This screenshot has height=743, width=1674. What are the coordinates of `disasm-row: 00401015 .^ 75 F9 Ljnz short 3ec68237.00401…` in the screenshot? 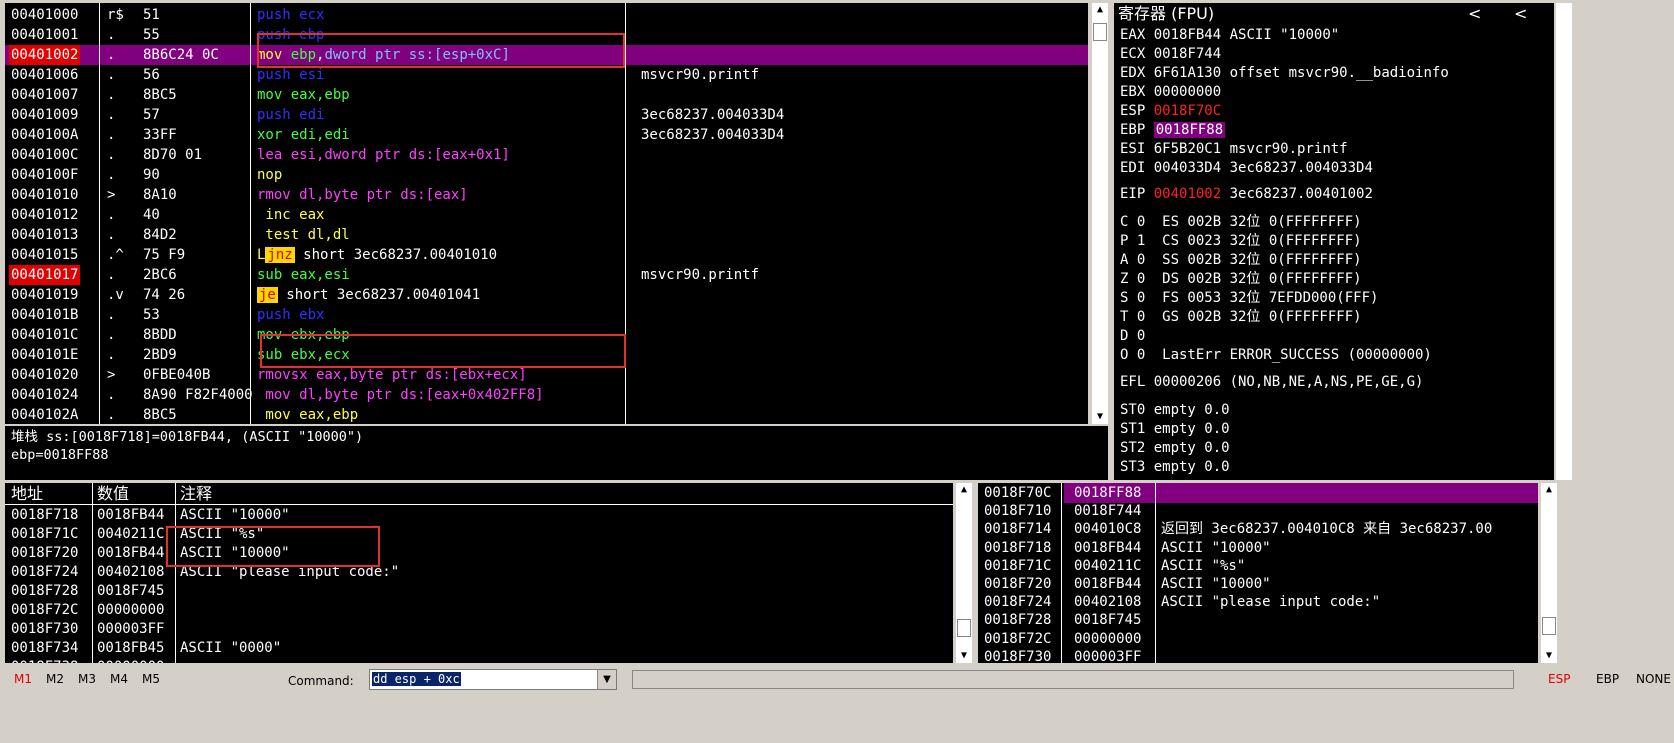 It's located at (546, 255).